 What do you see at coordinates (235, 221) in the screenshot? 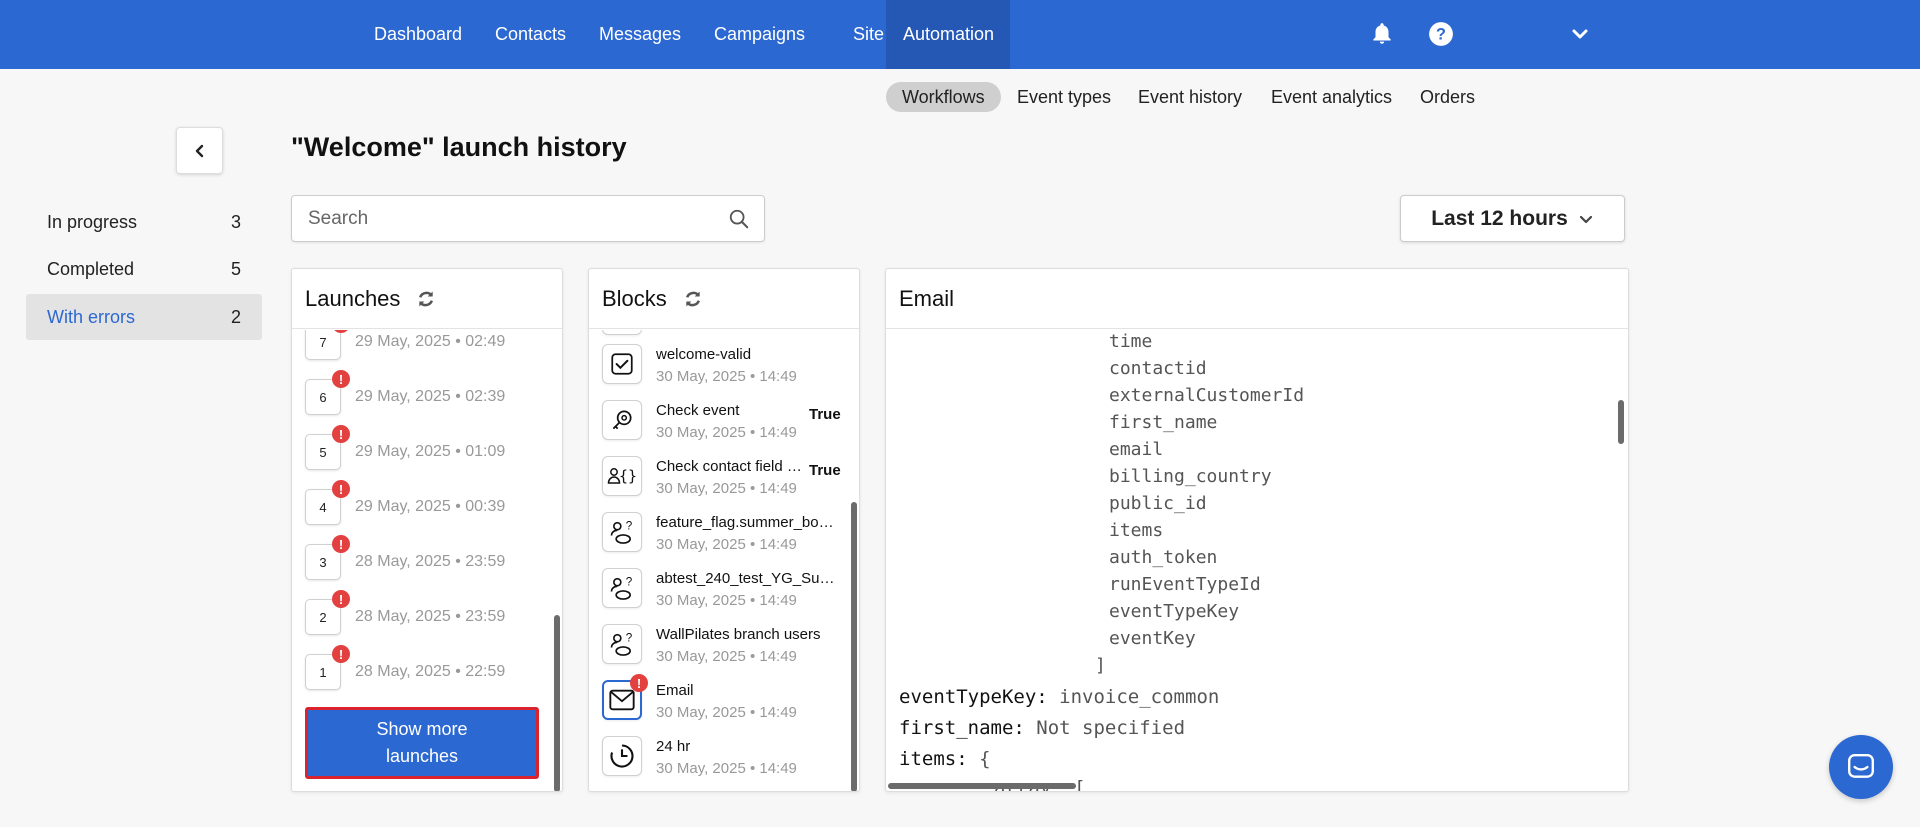
I see `filter-count: 3` at bounding box center [235, 221].